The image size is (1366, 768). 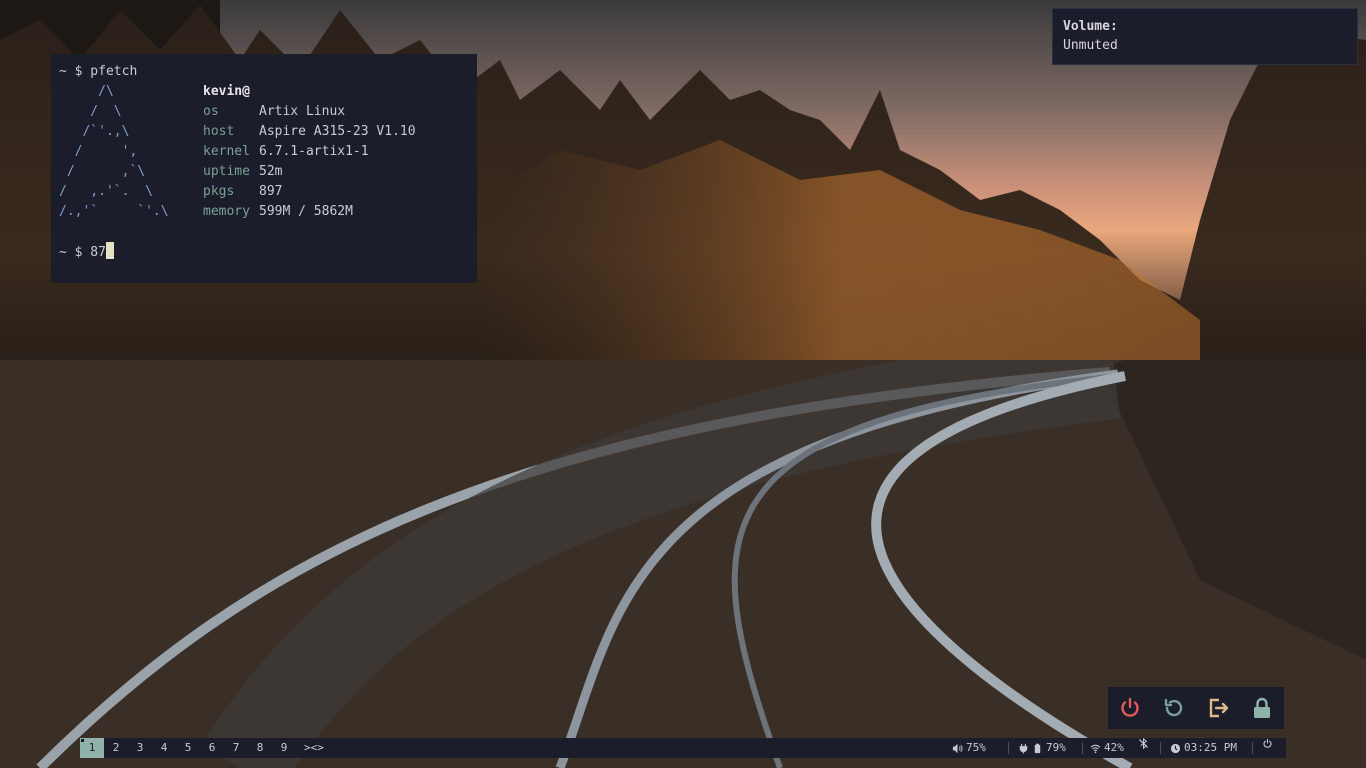 What do you see at coordinates (337, 131) in the screenshot?
I see `info-value: Aspire A315-23 V1.10` at bounding box center [337, 131].